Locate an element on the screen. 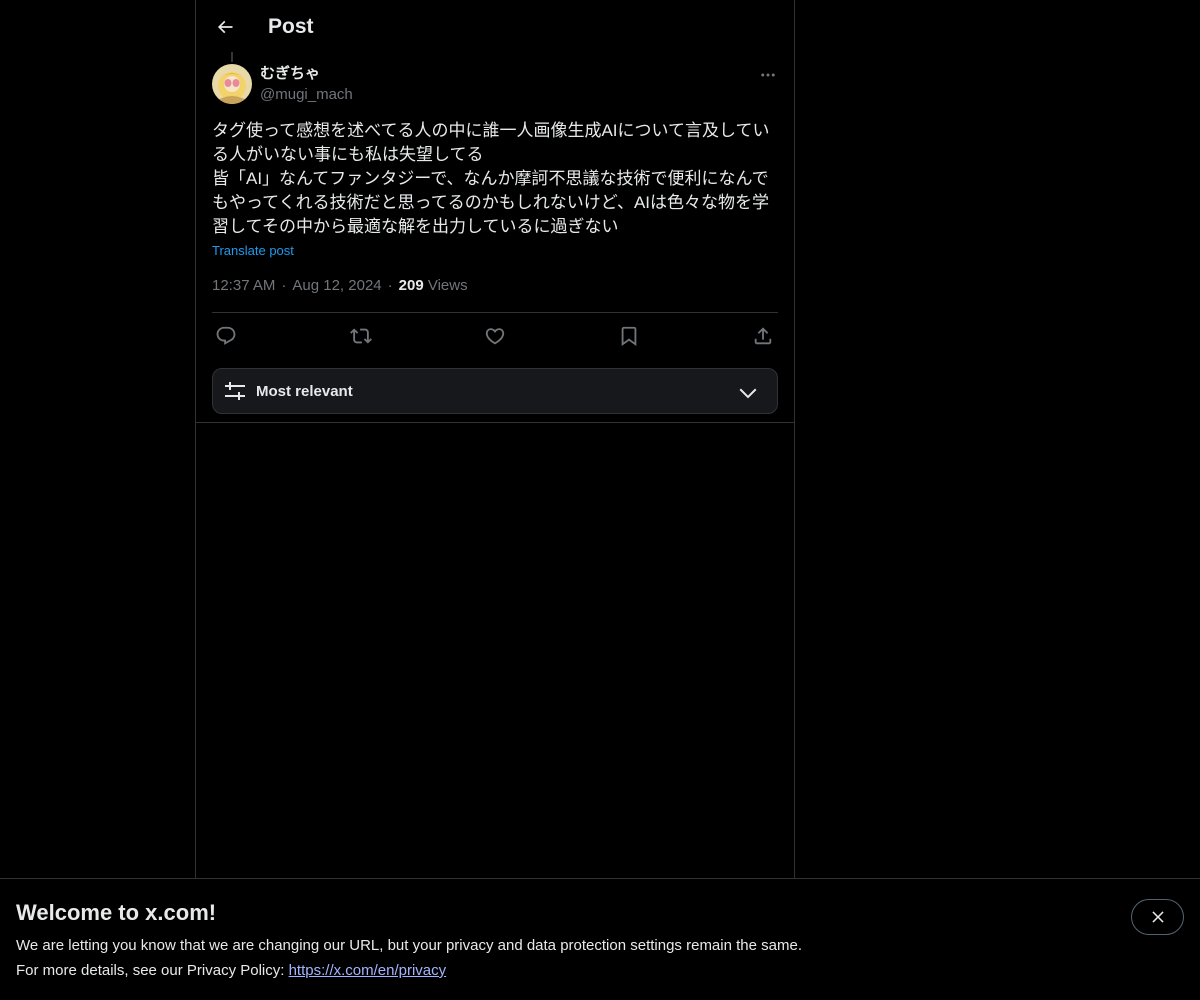 Image resolution: width=1200 pixels, height=1000 pixels. views-count: 209 is located at coordinates (411, 285).